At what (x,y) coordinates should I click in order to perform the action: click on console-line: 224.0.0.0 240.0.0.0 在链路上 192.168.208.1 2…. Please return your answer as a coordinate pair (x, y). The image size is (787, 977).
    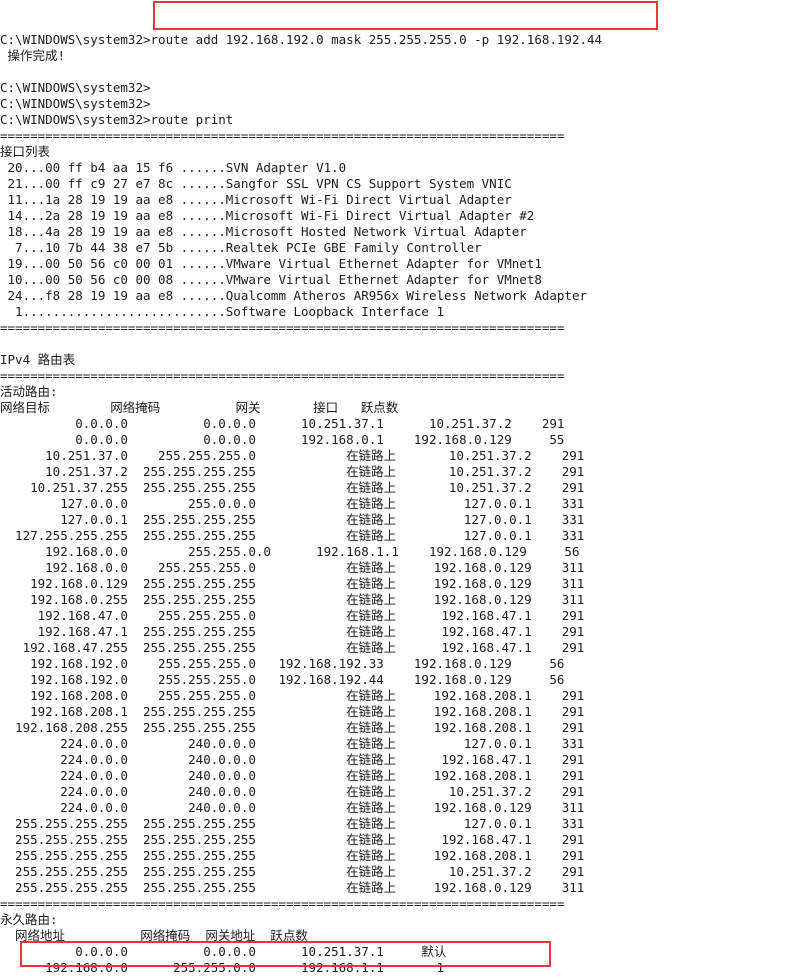
    Looking at the image, I should click on (292, 775).